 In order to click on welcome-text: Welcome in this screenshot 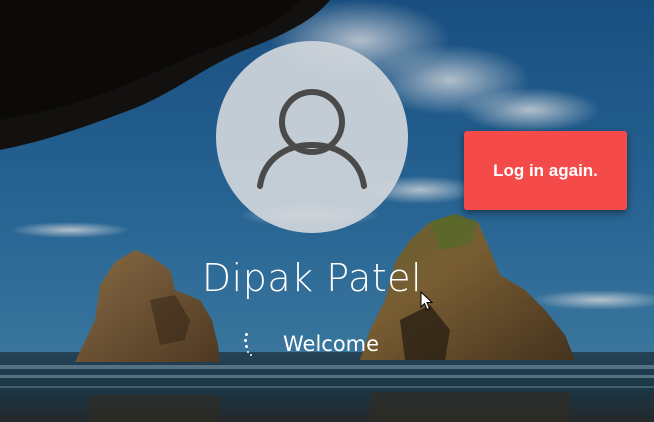, I will do `click(331, 344)`.